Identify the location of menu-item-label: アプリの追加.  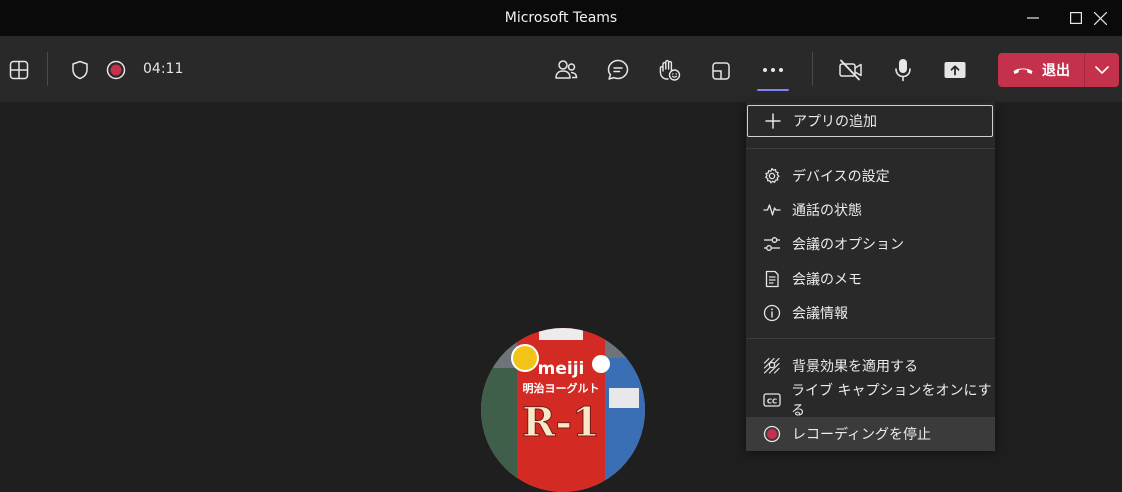
(835, 122).